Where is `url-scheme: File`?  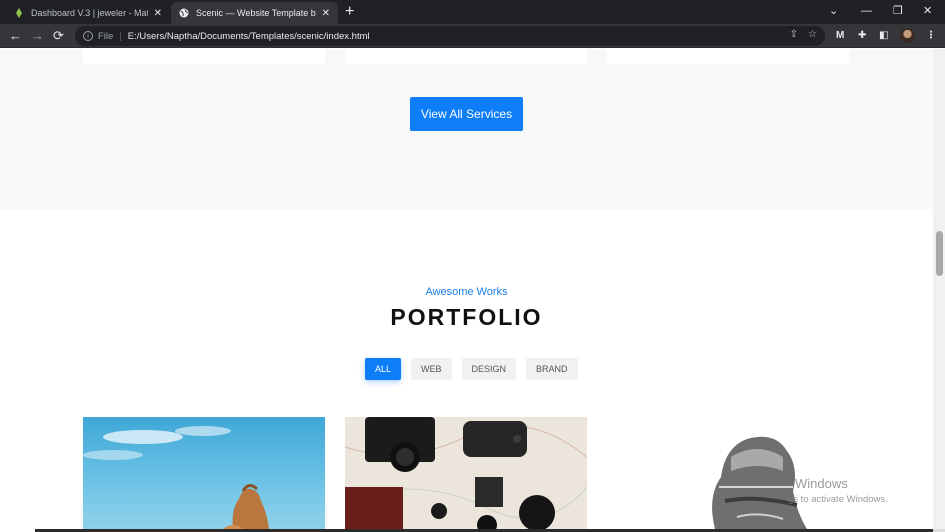 url-scheme: File is located at coordinates (106, 36).